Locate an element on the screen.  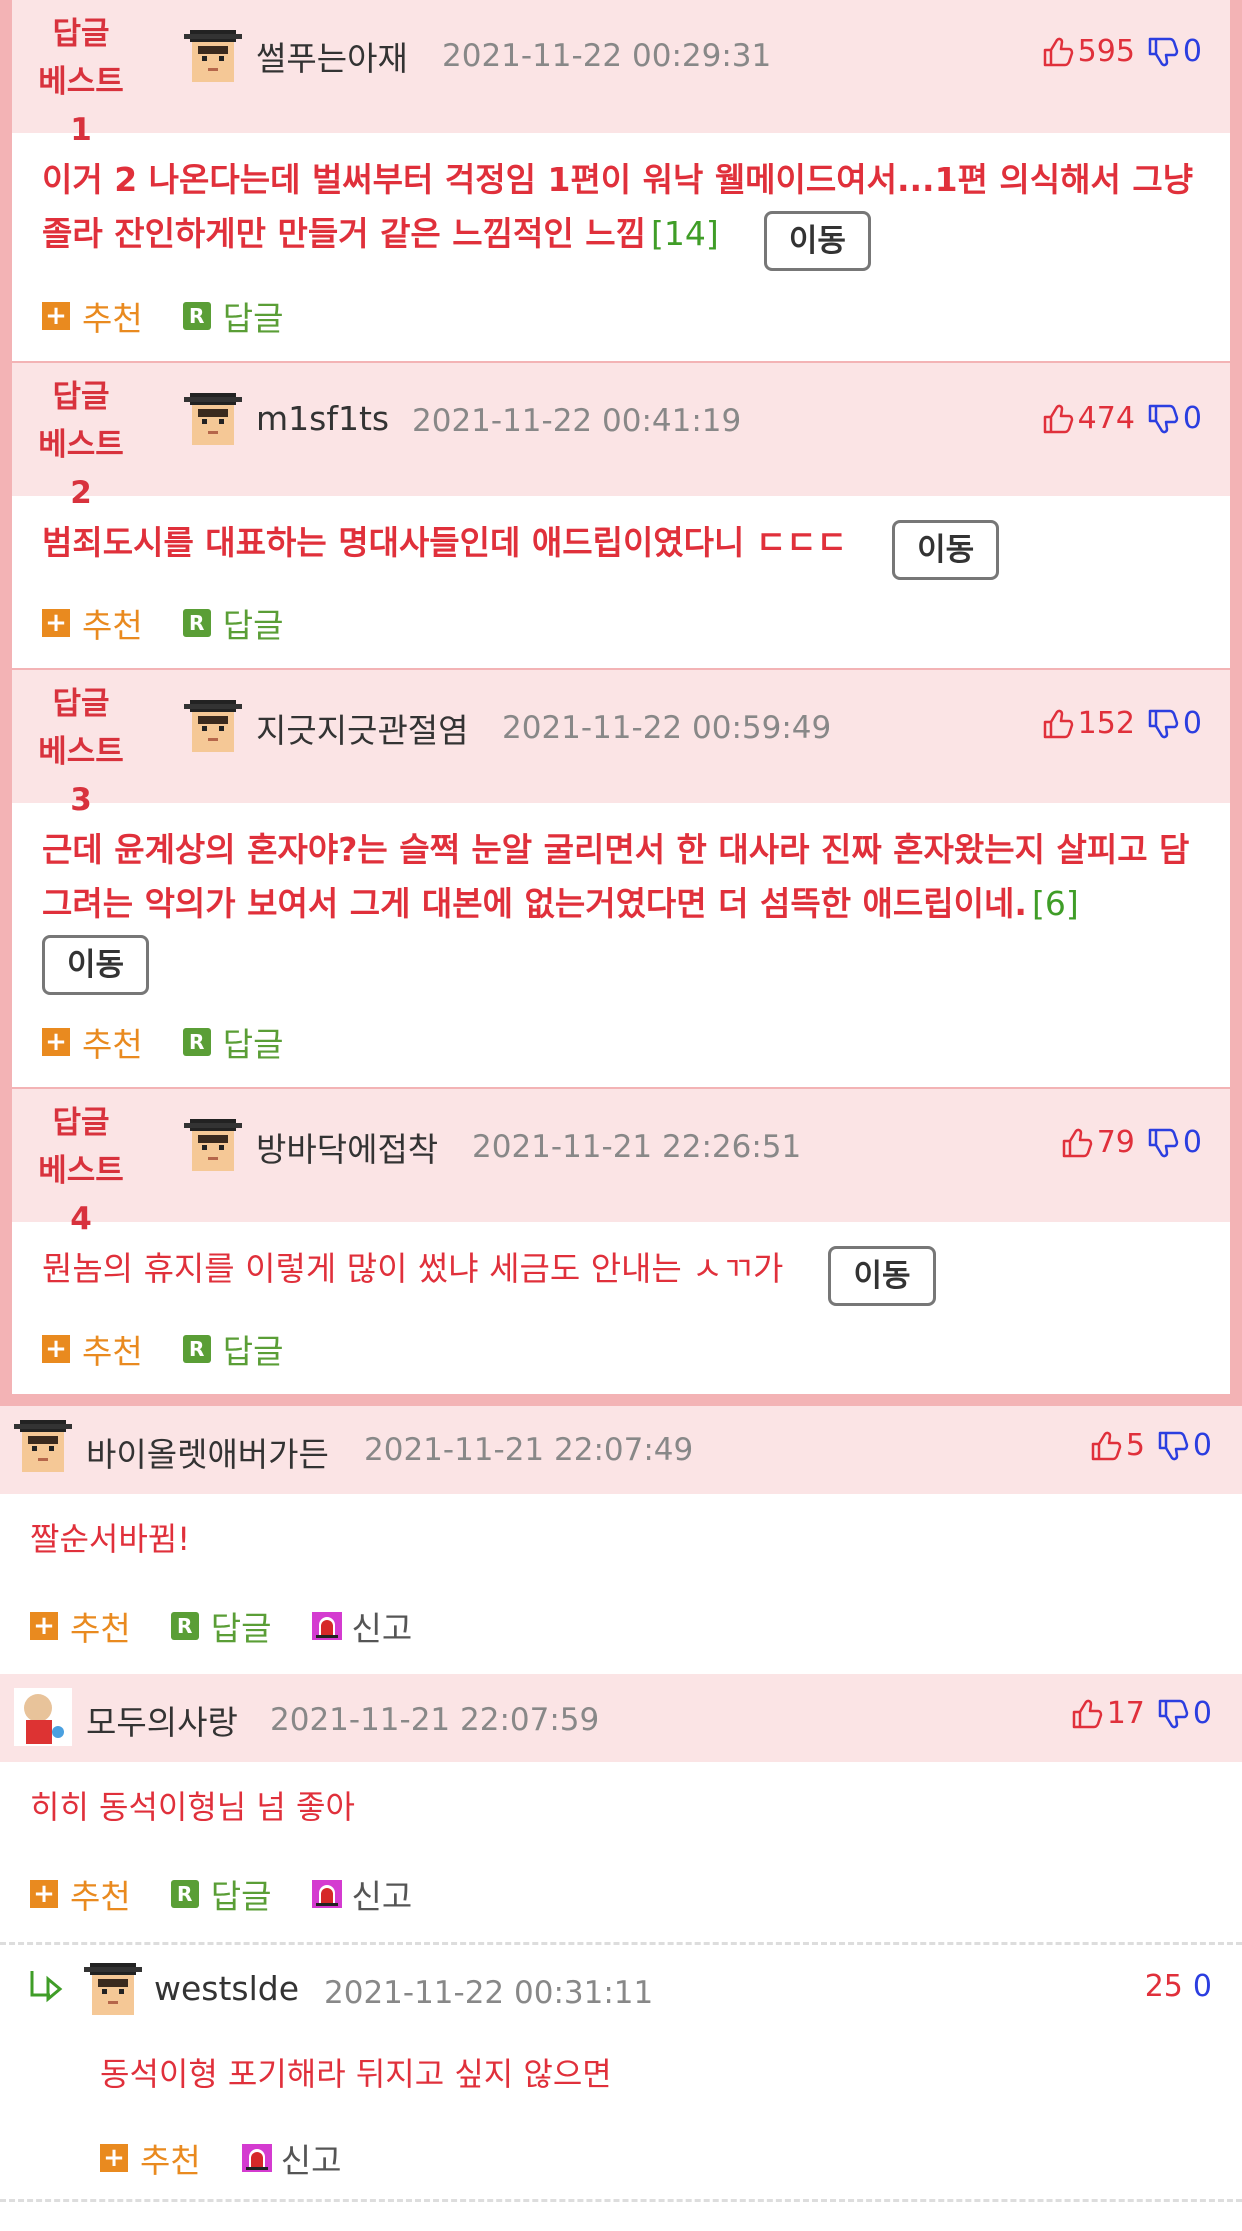
comment-body: 짤순서바뀜! is located at coordinates (621, 1536).